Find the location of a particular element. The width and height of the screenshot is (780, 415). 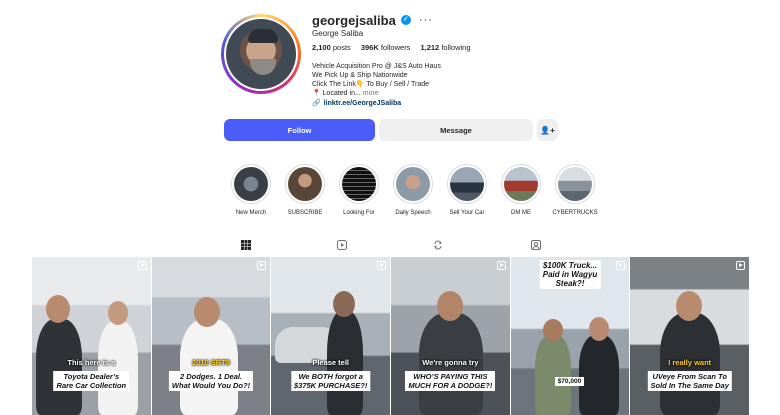

highlight-cybertrucks: CYBERTRUCKS is located at coordinates (575, 190).